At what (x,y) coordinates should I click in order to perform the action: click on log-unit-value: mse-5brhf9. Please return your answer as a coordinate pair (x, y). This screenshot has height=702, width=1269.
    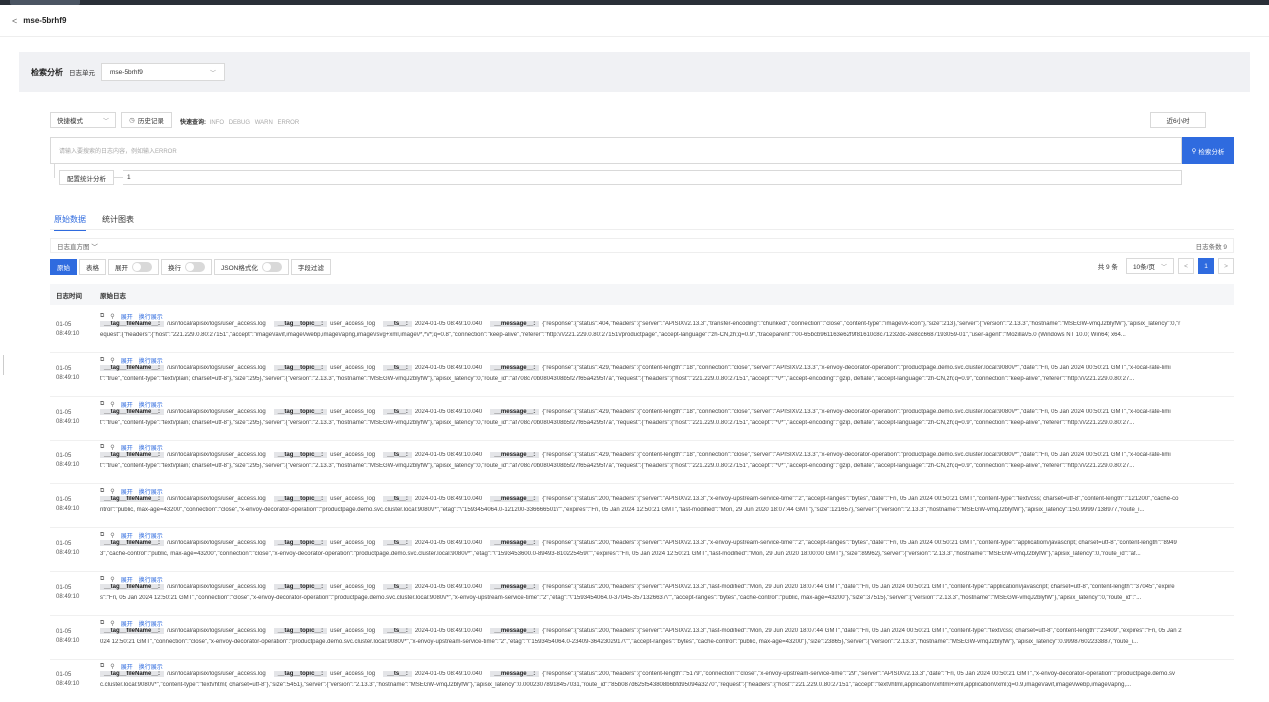
    Looking at the image, I should click on (126, 72).